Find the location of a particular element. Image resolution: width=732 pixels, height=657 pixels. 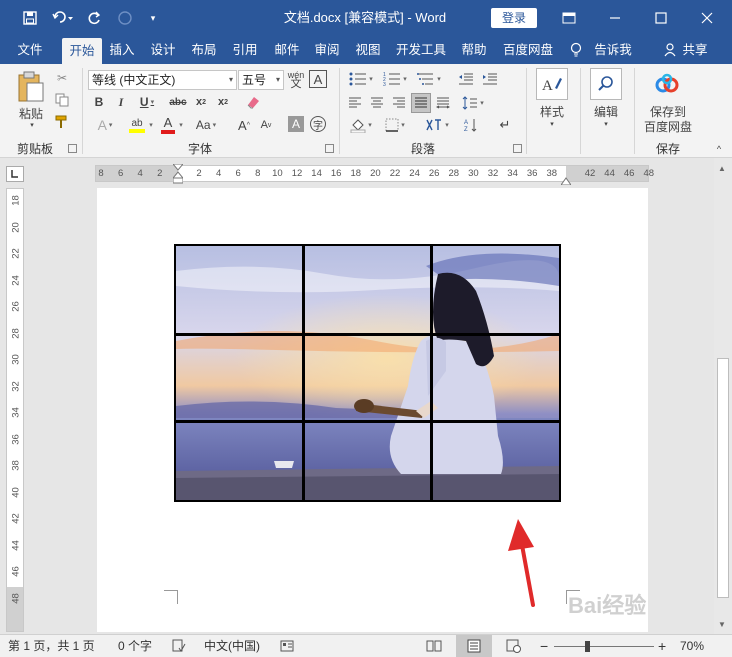

align-center-icon is located at coordinates (377, 103).